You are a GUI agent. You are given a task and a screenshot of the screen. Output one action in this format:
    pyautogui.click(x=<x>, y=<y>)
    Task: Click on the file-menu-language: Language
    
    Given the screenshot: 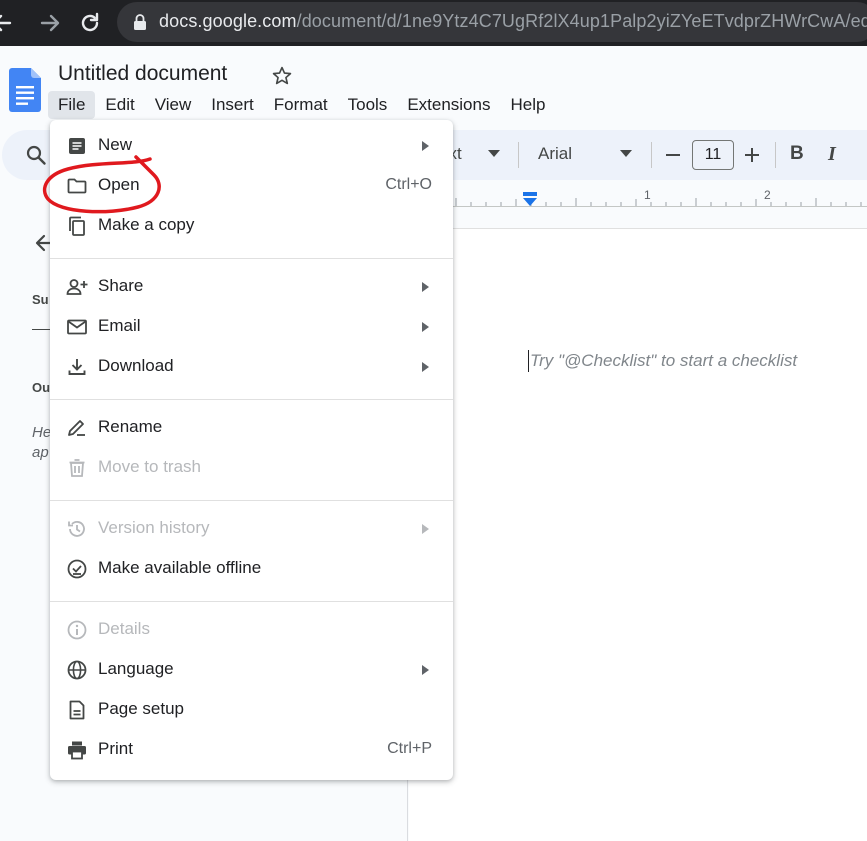 What is the action you would take?
    pyautogui.click(x=251, y=671)
    